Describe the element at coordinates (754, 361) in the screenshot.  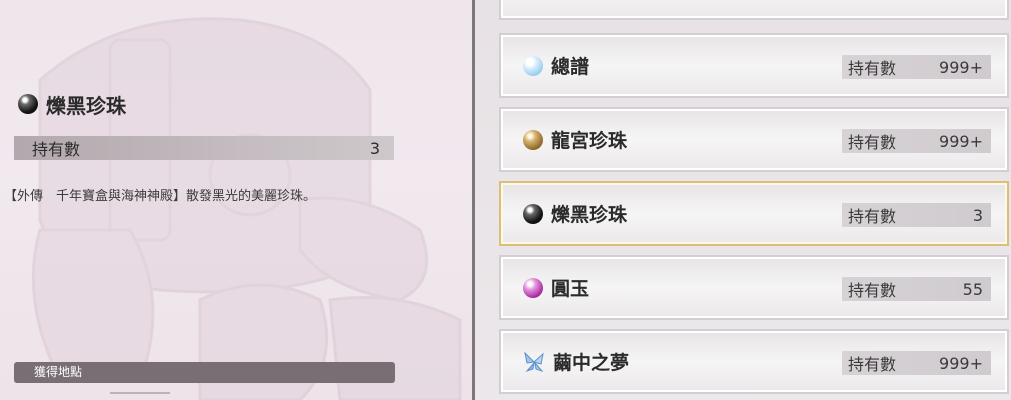
I see `list-item: 繭中之夢 持有數 999+` at that location.